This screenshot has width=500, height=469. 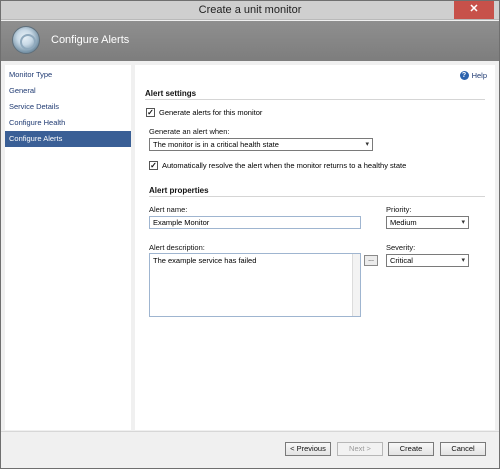 I want to click on alert-properties-heading: Alert properties, so click(x=179, y=190).